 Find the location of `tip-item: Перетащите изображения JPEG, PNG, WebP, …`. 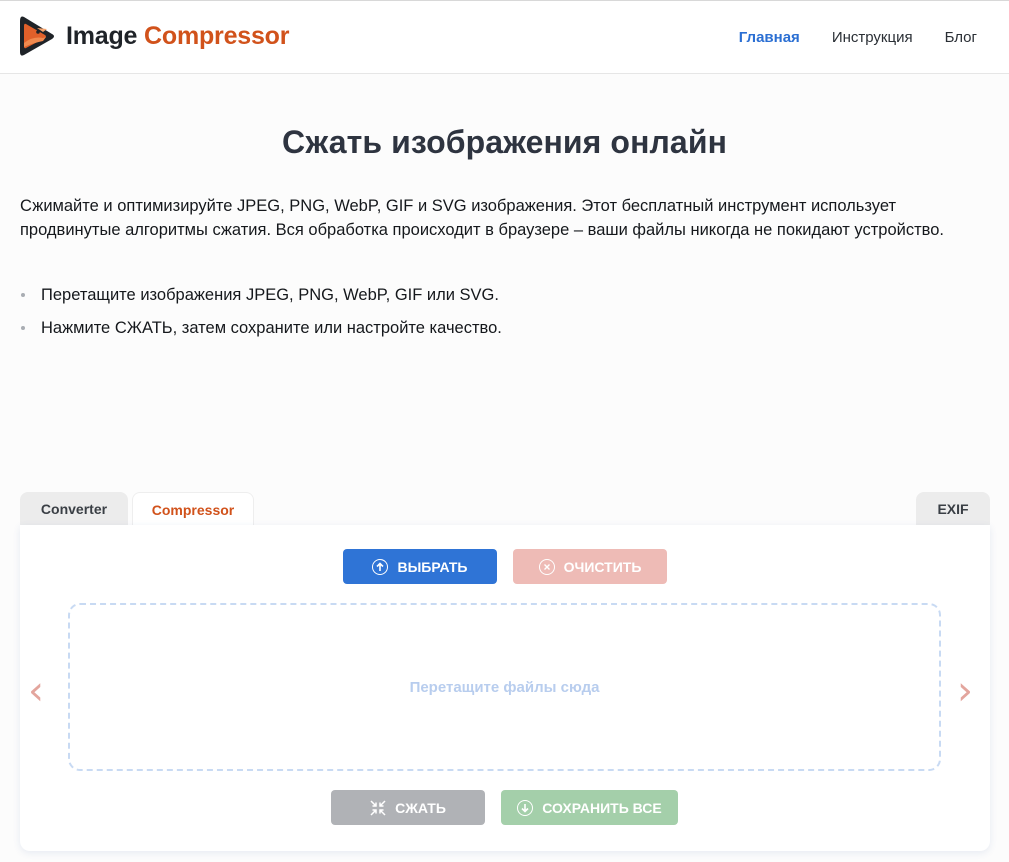

tip-item: Перетащите изображения JPEG, PNG, WebP, … is located at coordinates (261, 300).